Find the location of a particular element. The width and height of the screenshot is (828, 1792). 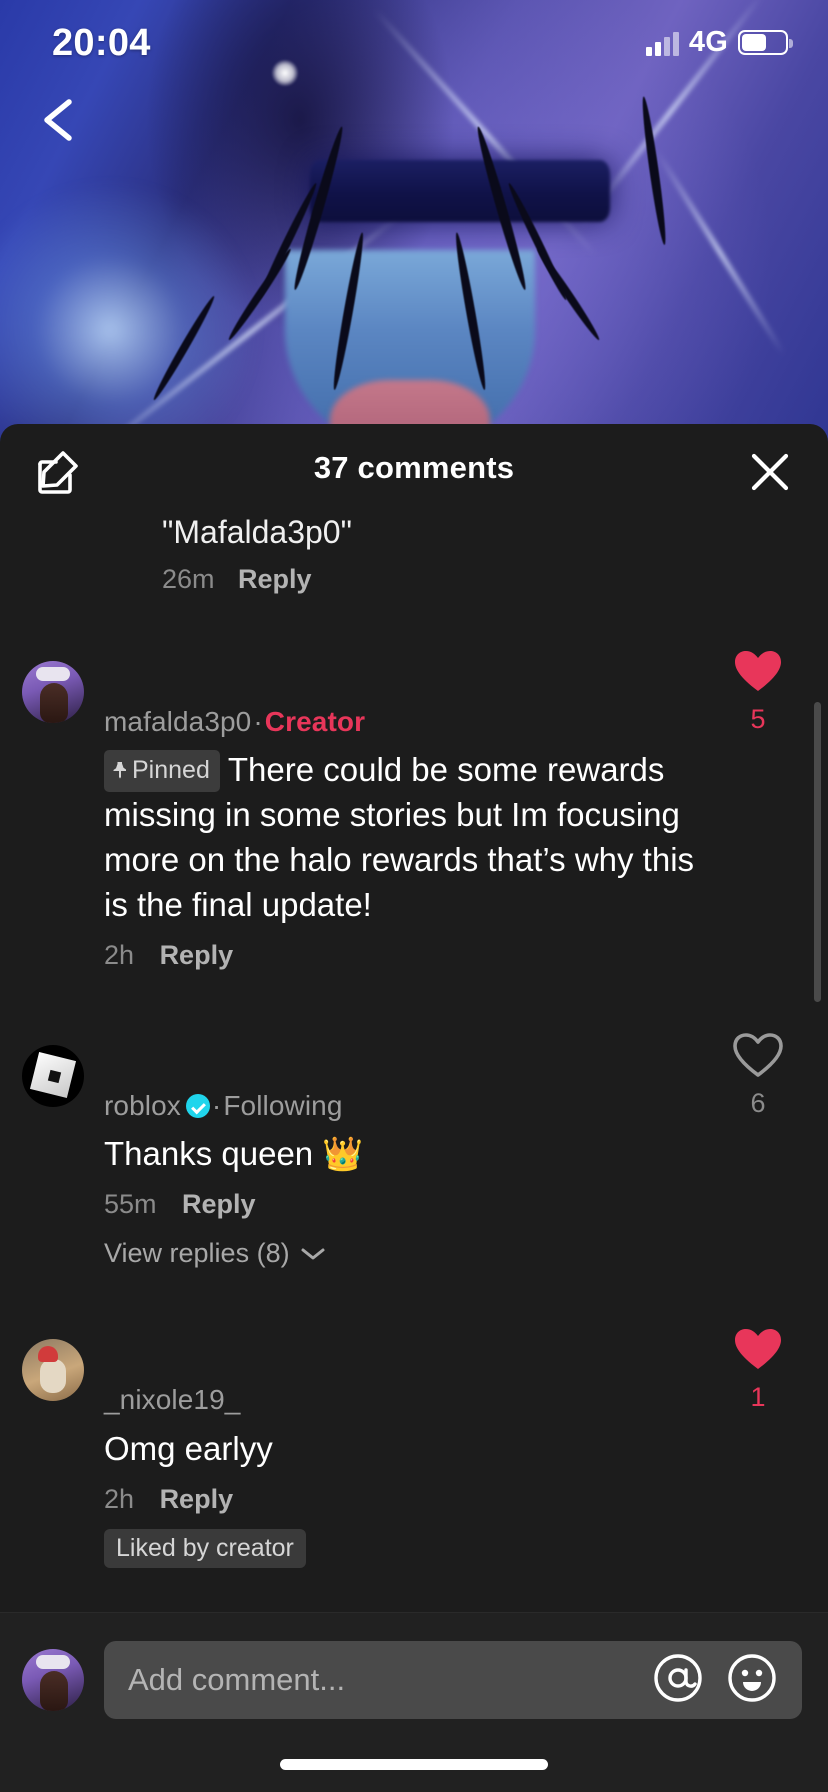

view-replies-label: View replies (8) is located at coordinates (197, 1253).